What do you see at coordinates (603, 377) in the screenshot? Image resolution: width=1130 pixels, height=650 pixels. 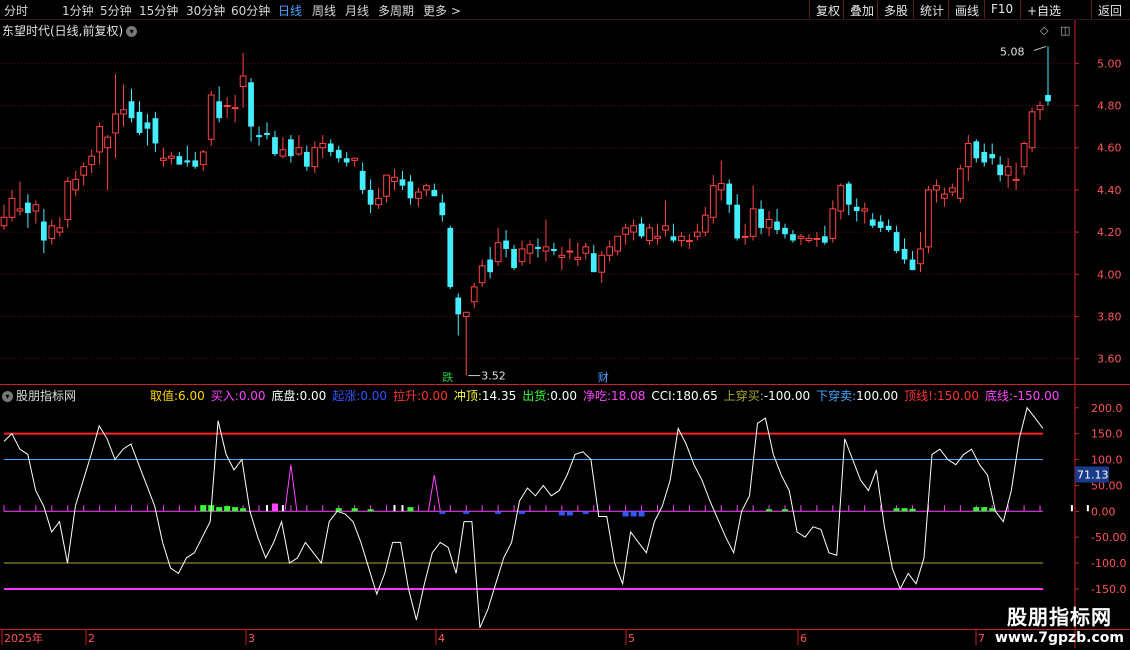 I see `event-marker-finance: 财` at bounding box center [603, 377].